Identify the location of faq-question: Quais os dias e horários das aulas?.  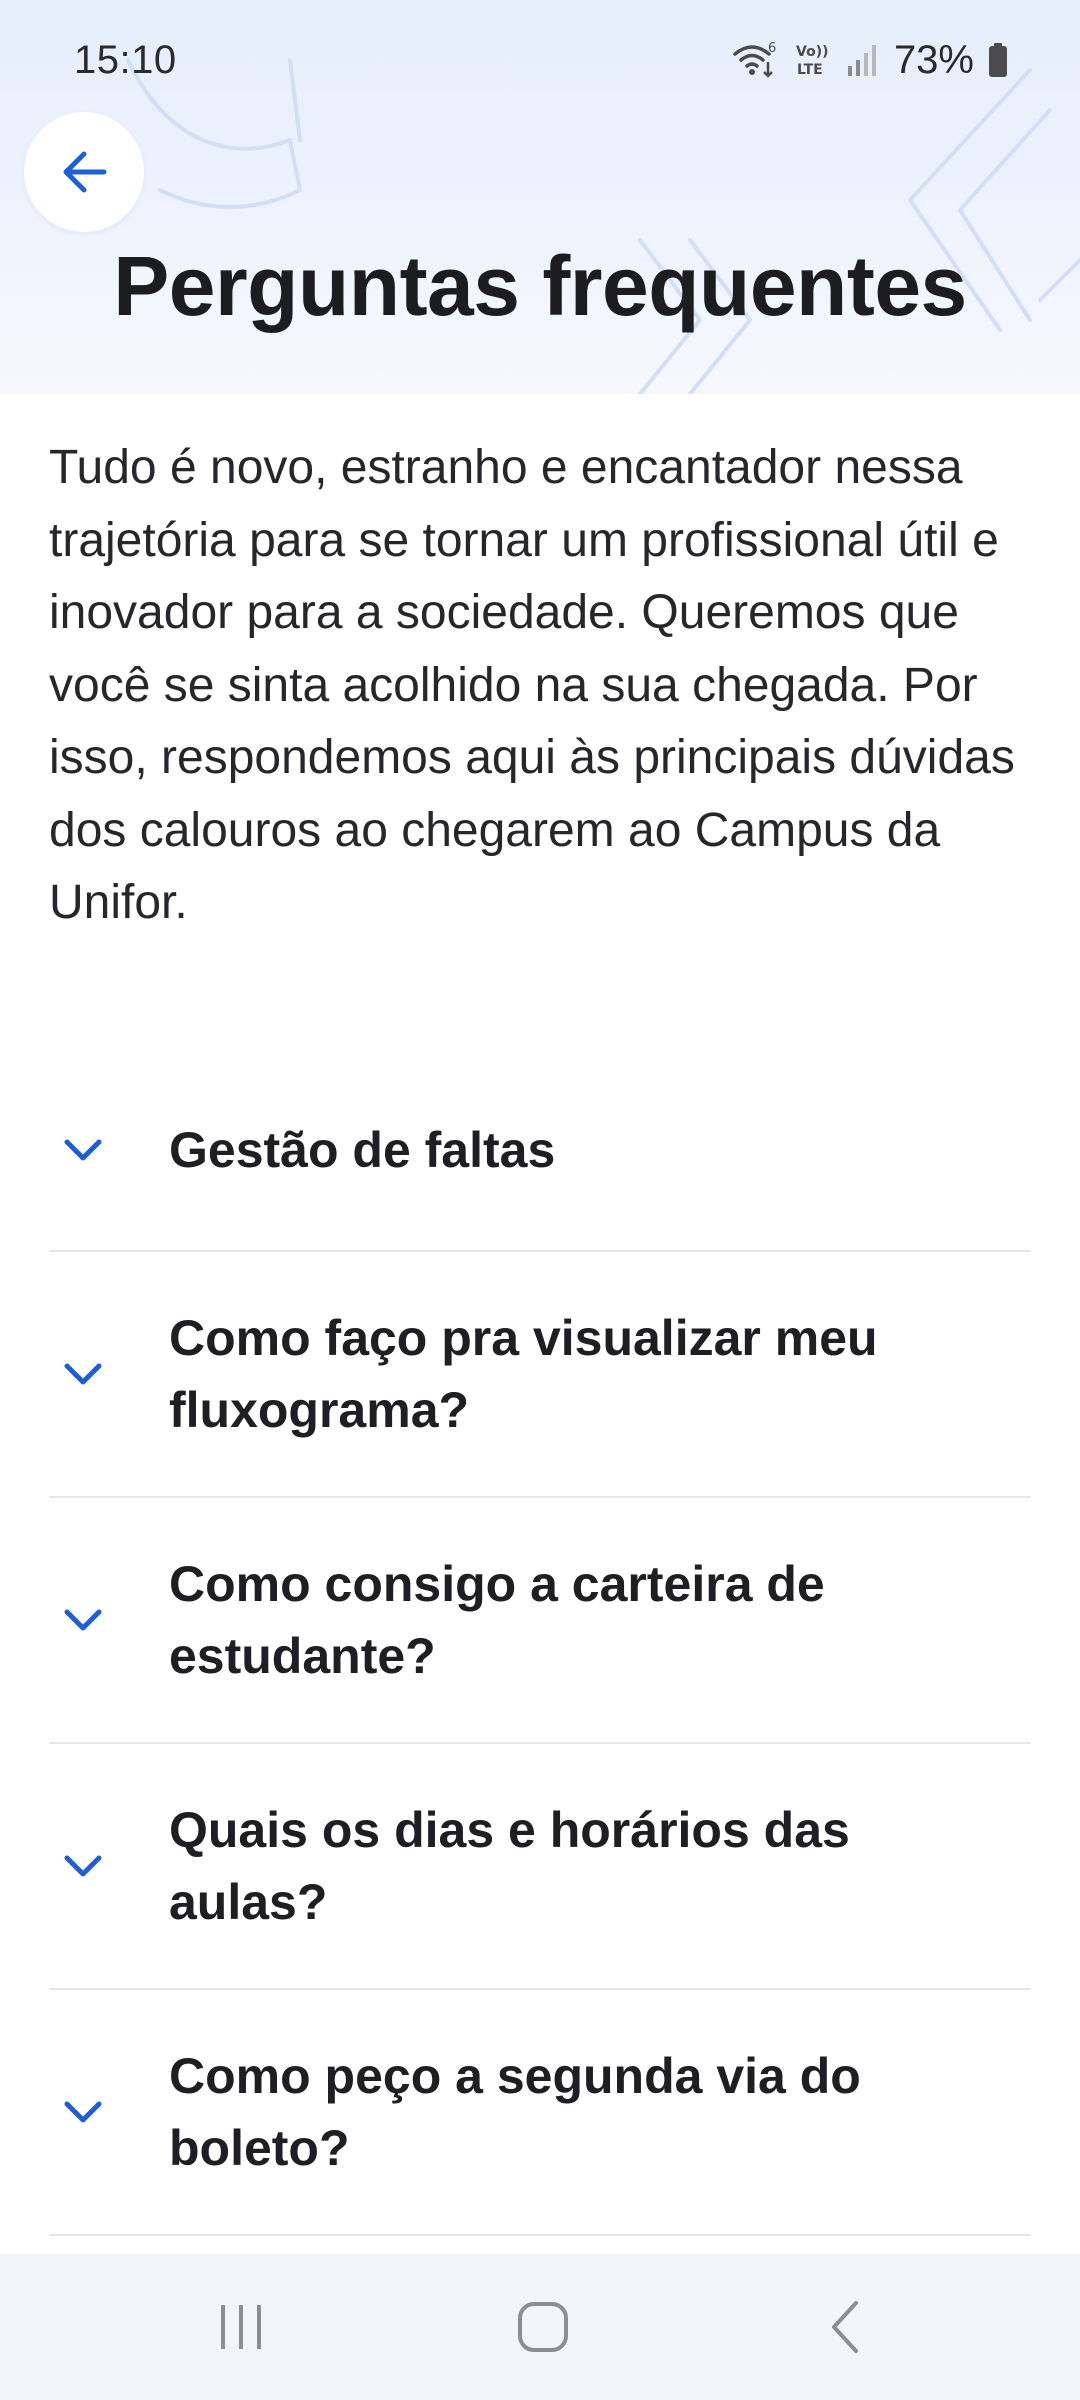
(509, 1866).